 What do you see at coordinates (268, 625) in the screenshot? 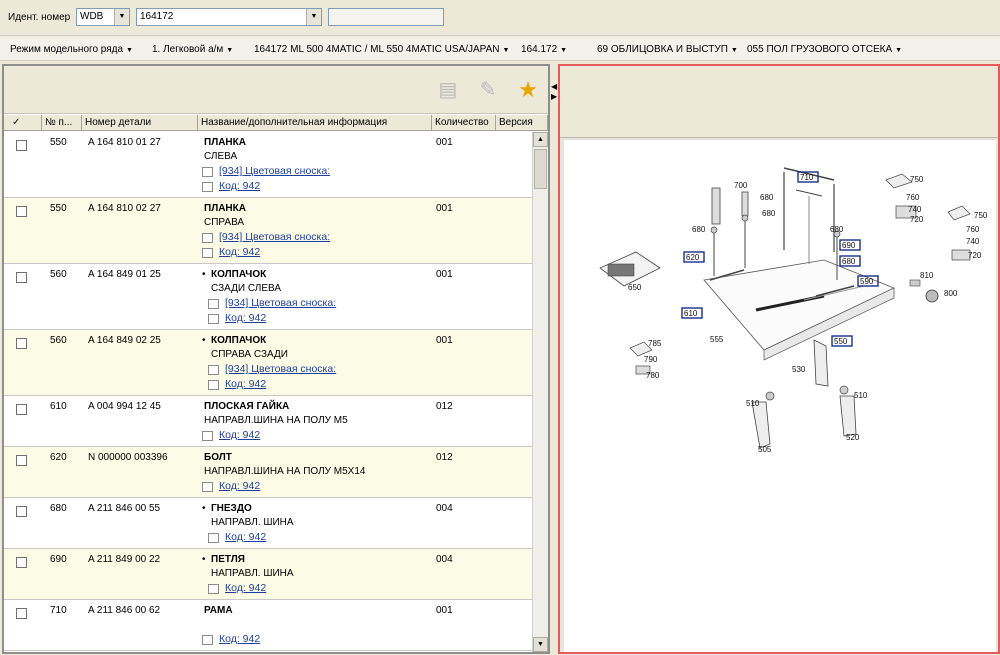
I see `table-row: 710 A 211 846 00 62 РАМА 001 Код: 942` at bounding box center [268, 625].